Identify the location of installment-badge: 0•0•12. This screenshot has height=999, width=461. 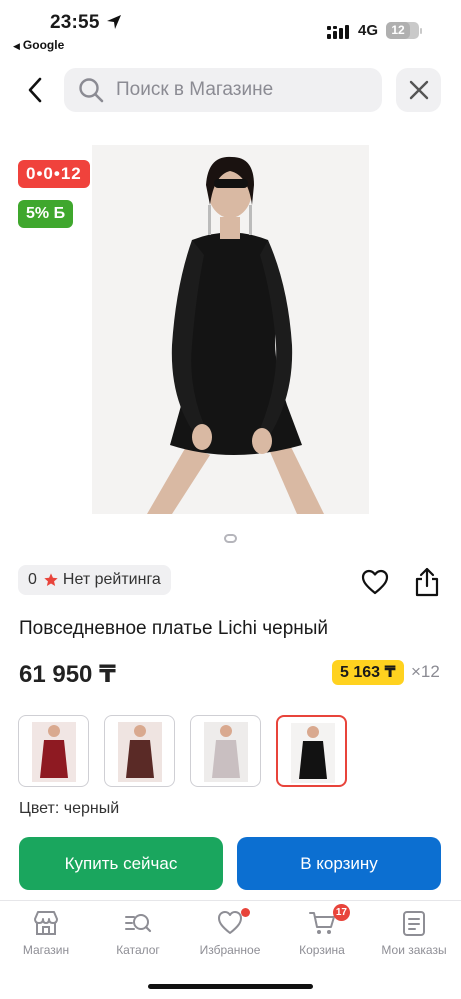
(54, 174).